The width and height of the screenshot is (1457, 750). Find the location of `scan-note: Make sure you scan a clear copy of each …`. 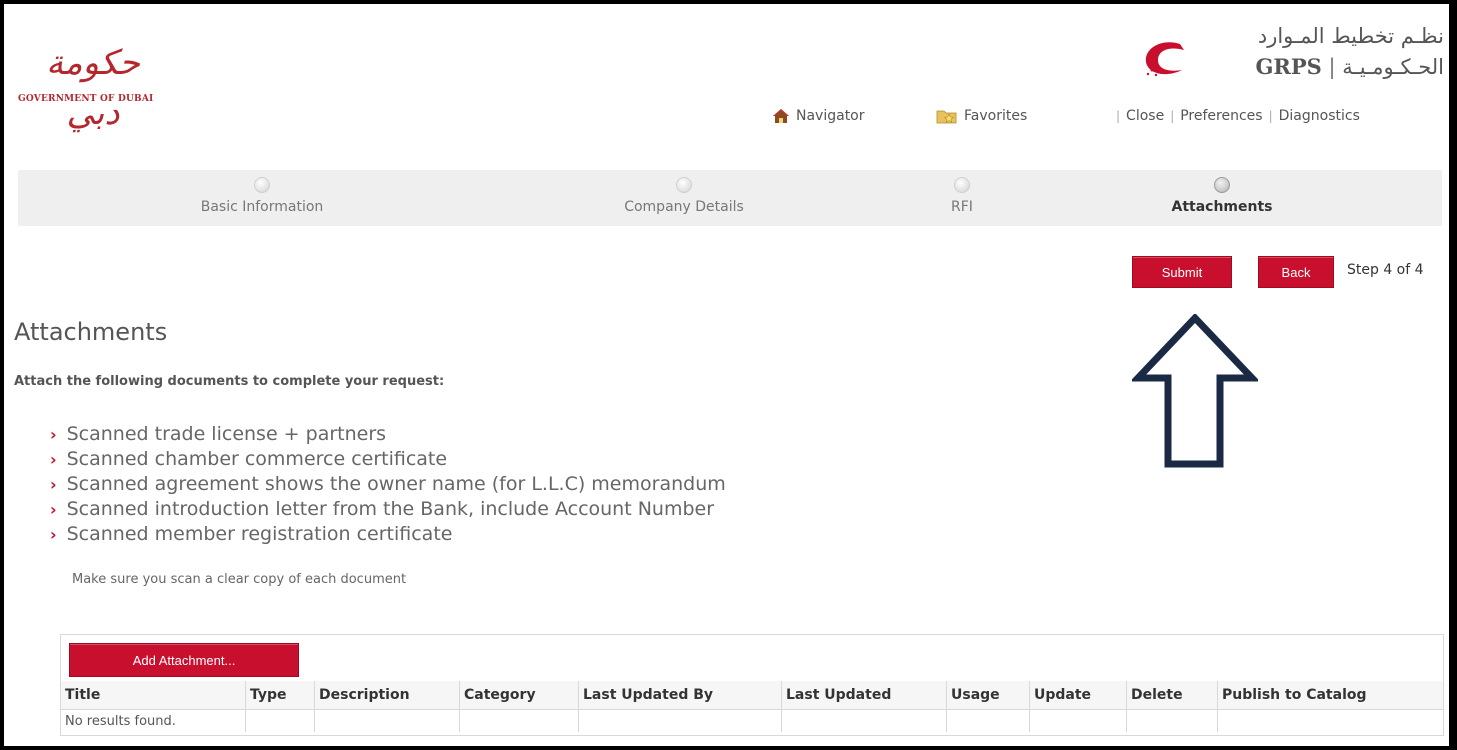

scan-note: Make sure you scan a clear copy of each … is located at coordinates (239, 579).